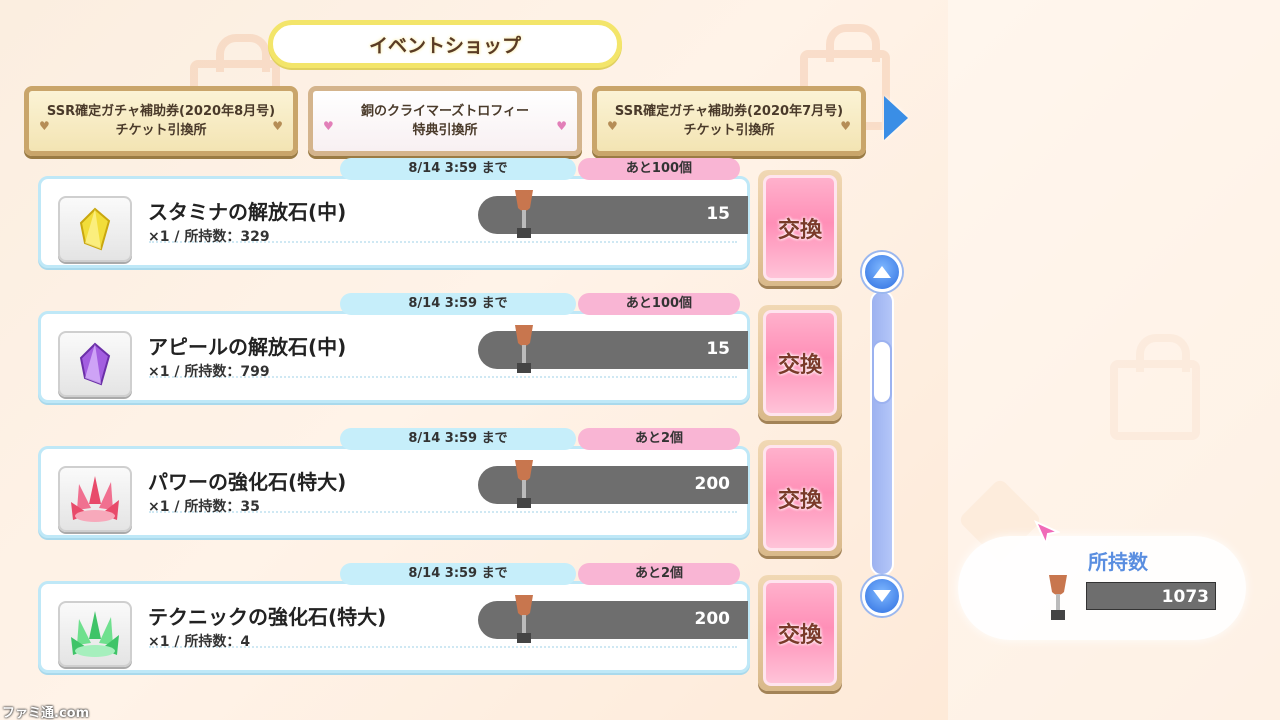 This screenshot has width=1280, height=720. What do you see at coordinates (1151, 596) in the screenshot?
I see `owned-value-bar: 1073` at bounding box center [1151, 596].